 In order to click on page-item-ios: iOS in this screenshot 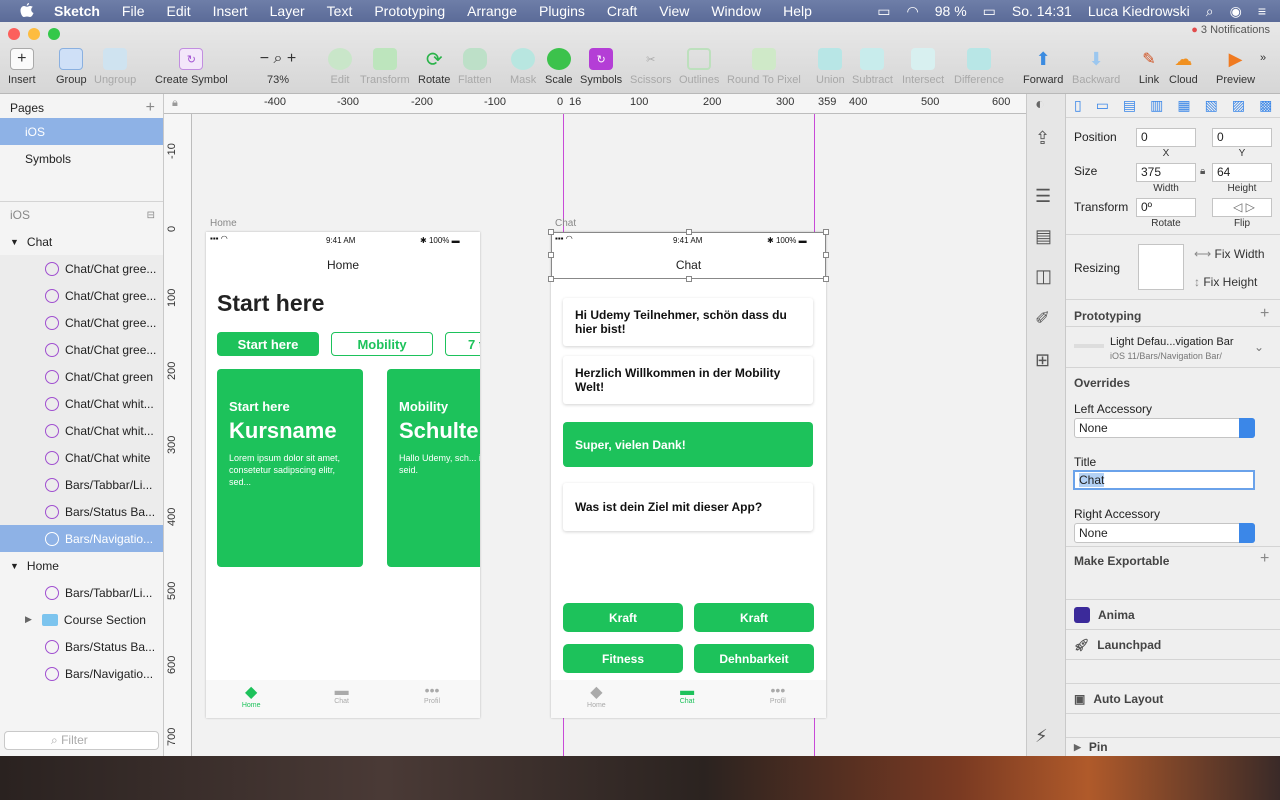, I will do `click(81, 131)`.